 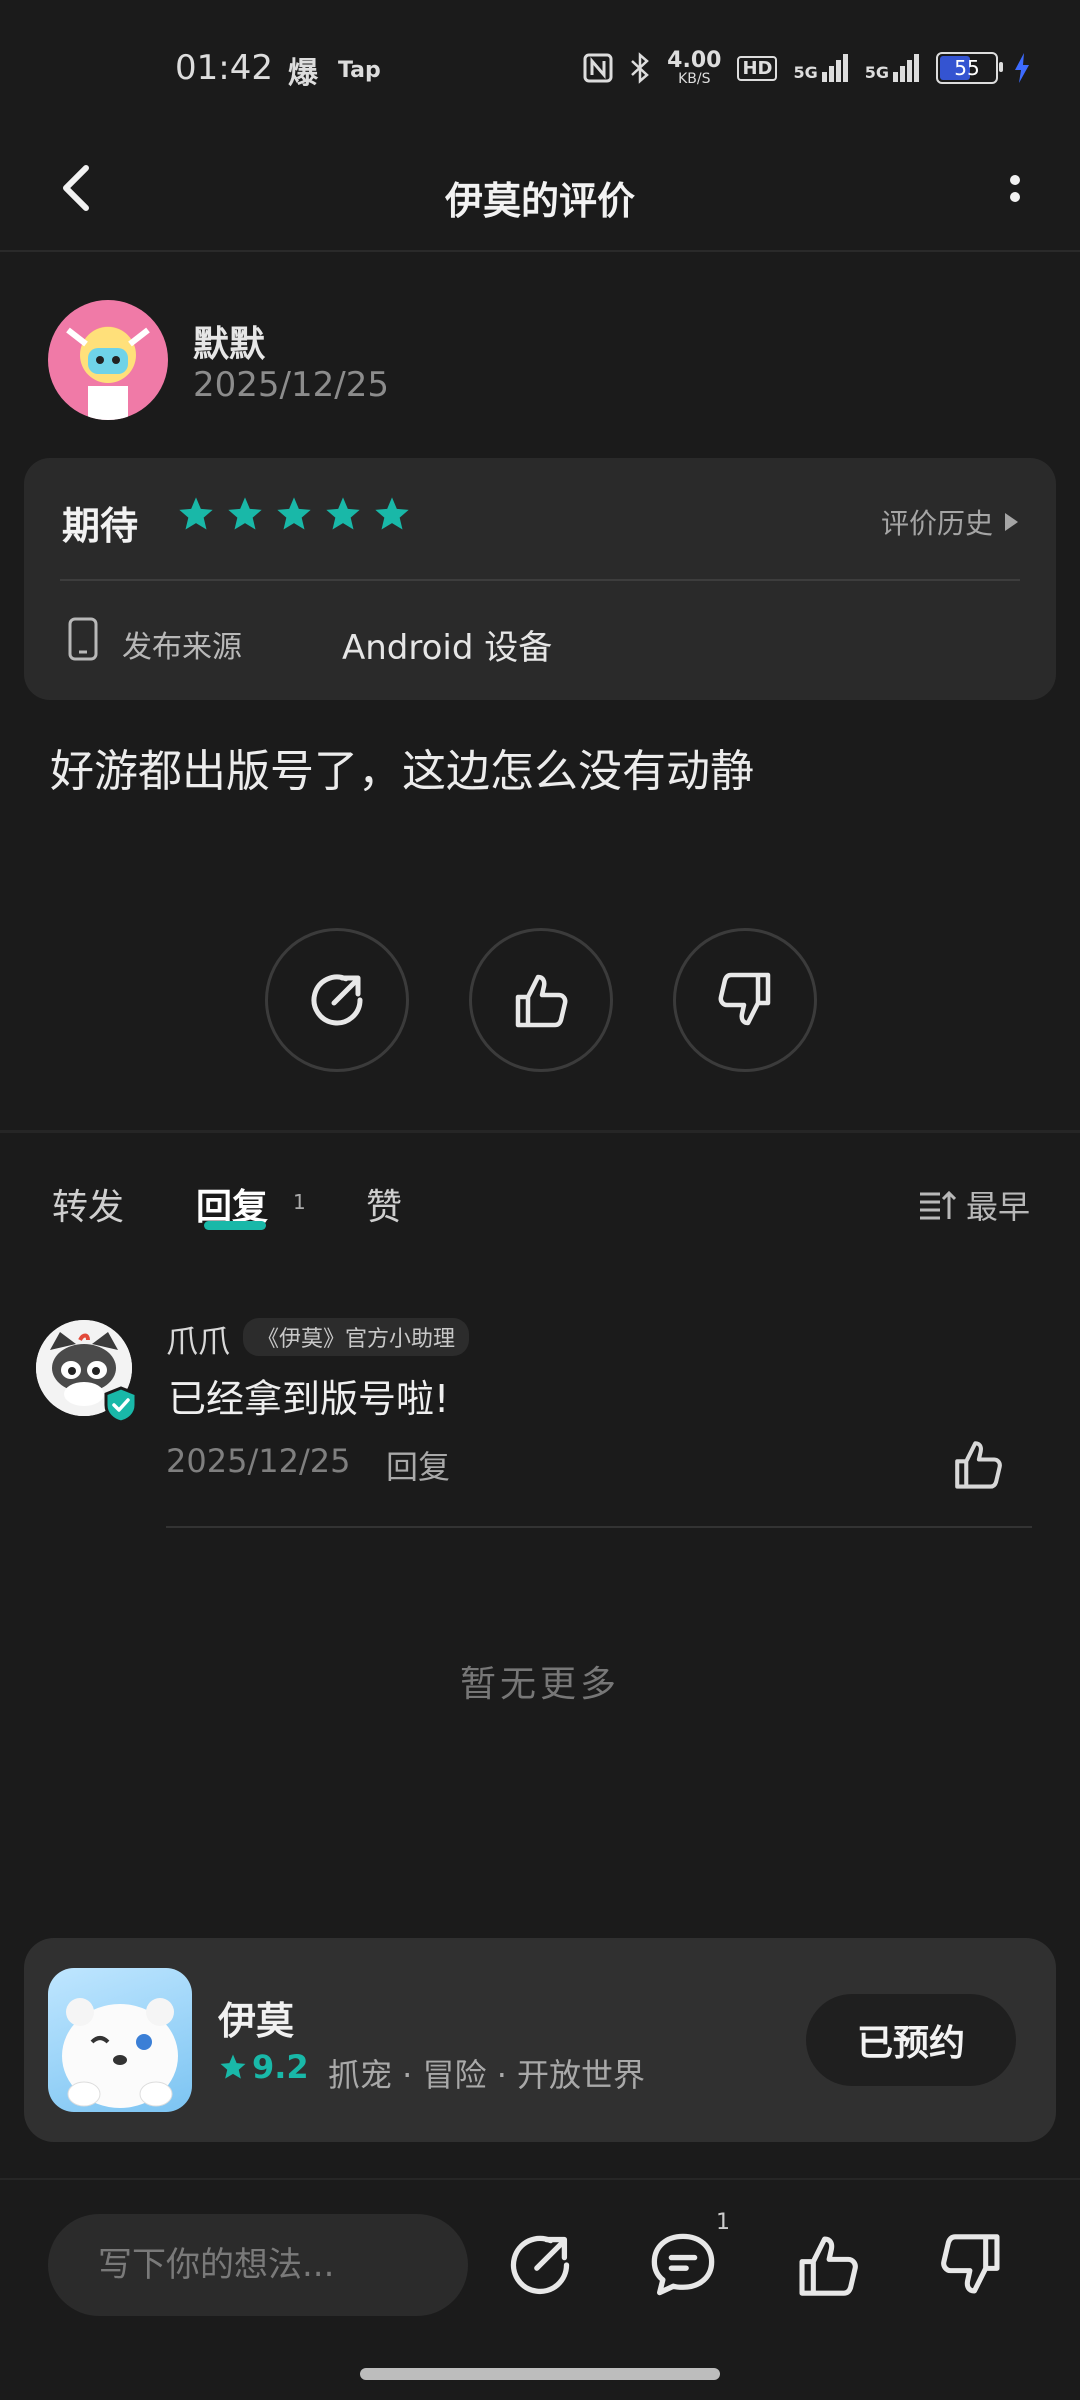 I want to click on like-button, so click(x=541, y=1000).